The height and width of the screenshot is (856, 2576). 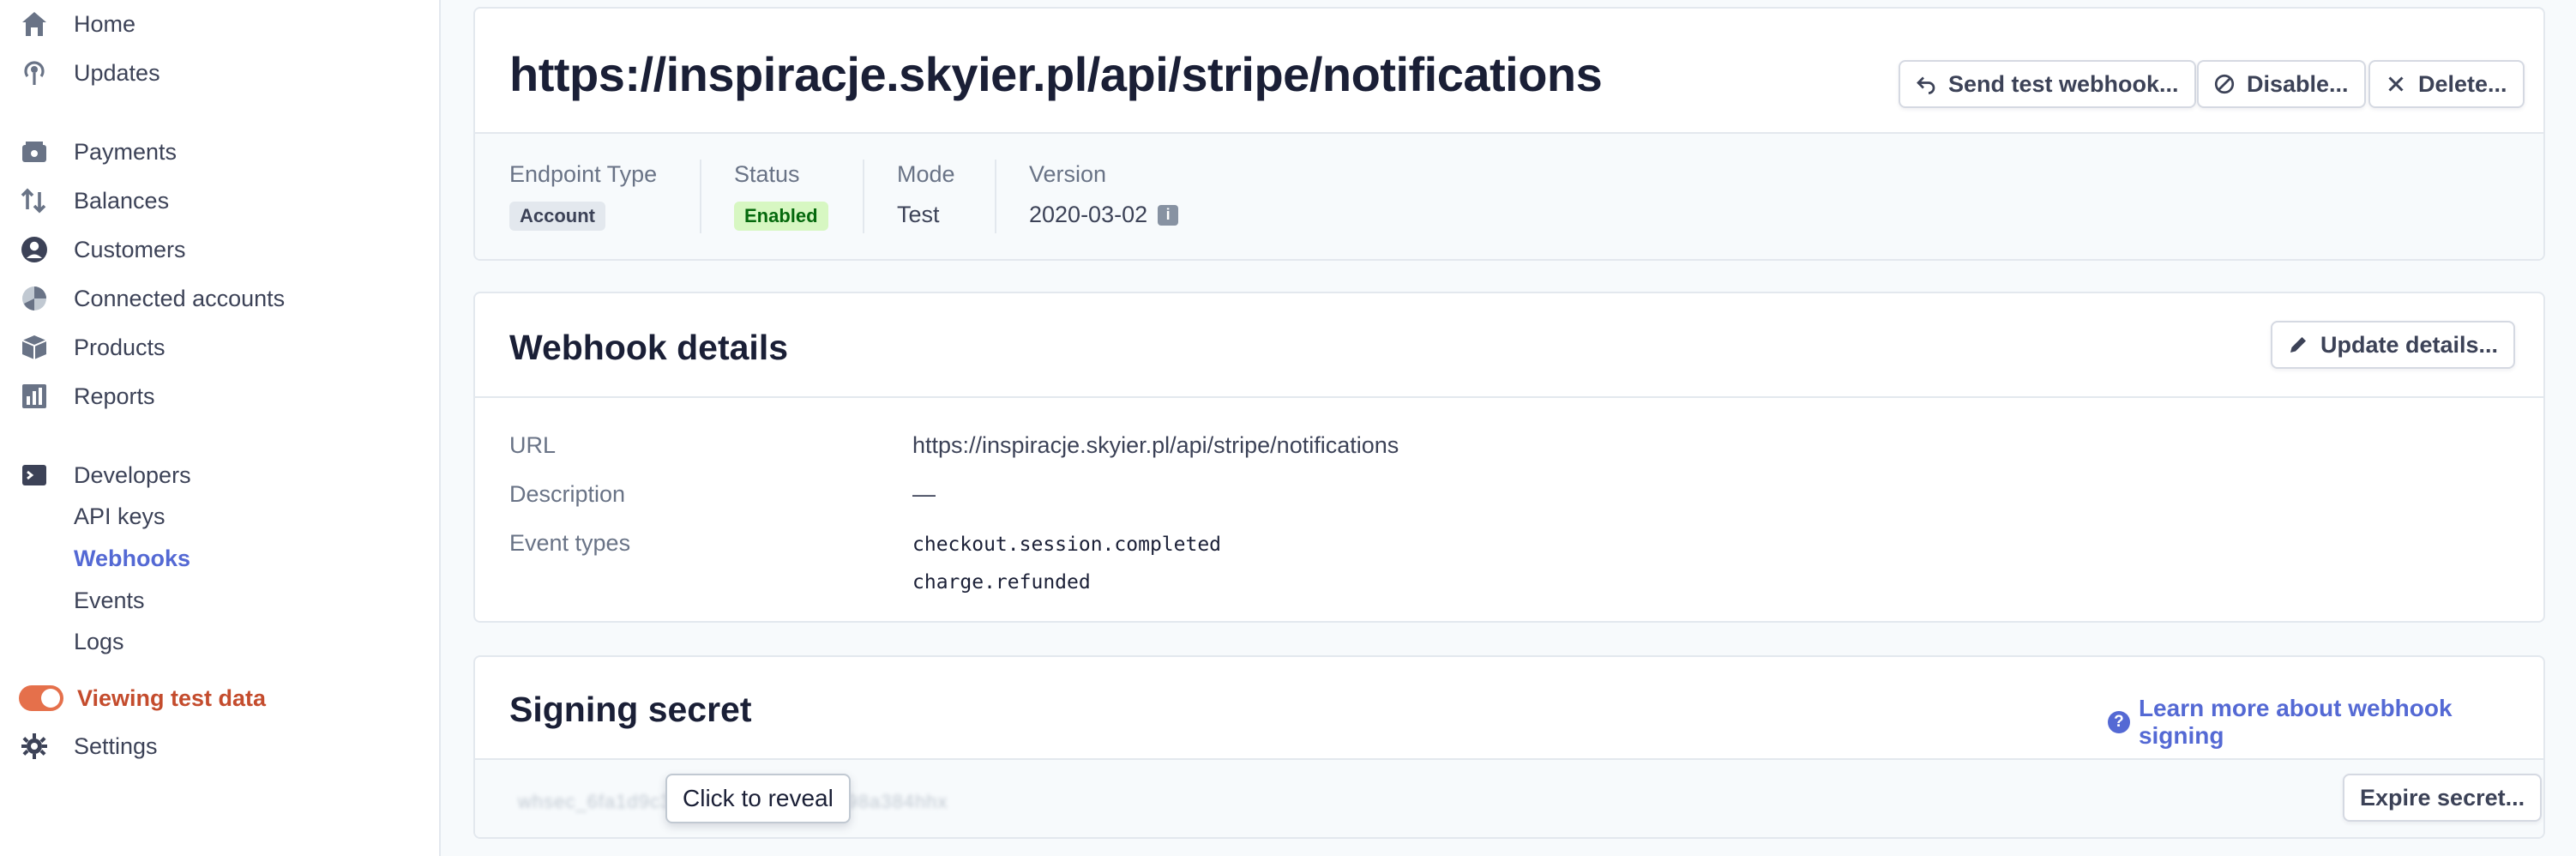 I want to click on sidebar-subitem-webhooks: Webhooks, so click(x=132, y=558).